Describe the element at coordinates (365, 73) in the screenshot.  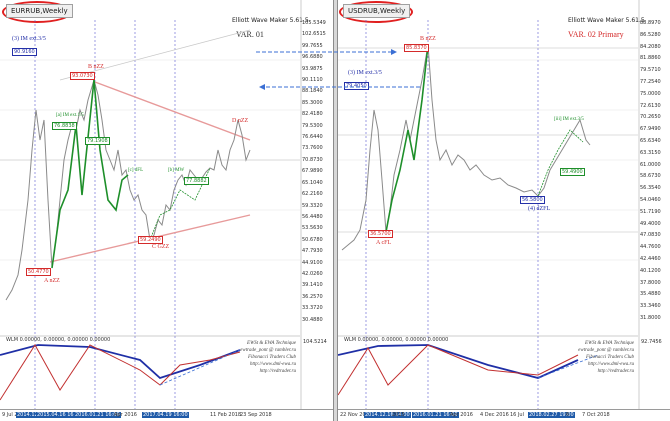
I see `wave-label-3-im: (3) IM ext.3/5` at that location.